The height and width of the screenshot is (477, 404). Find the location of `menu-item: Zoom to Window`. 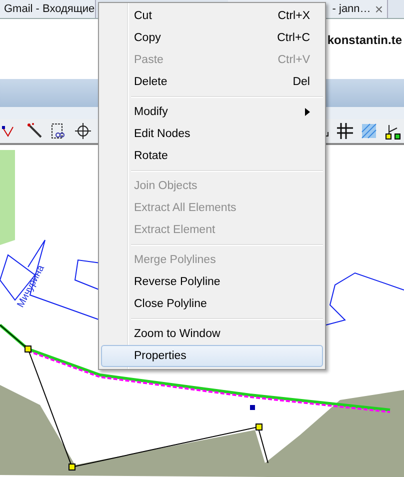

menu-item: Zoom to Window is located at coordinates (212, 334).